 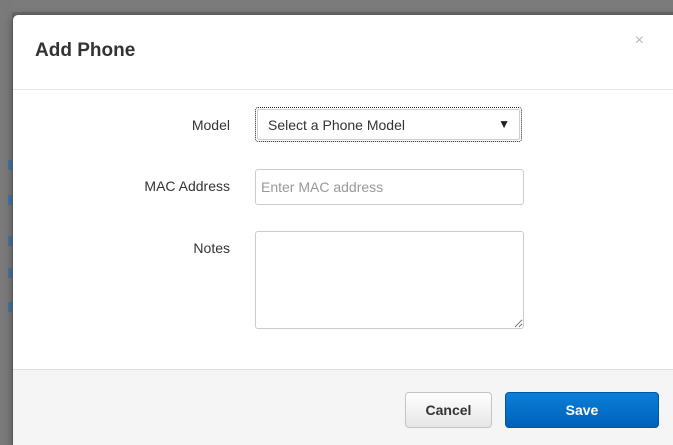 What do you see at coordinates (389, 187) in the screenshot?
I see `mac-address-input` at bounding box center [389, 187].